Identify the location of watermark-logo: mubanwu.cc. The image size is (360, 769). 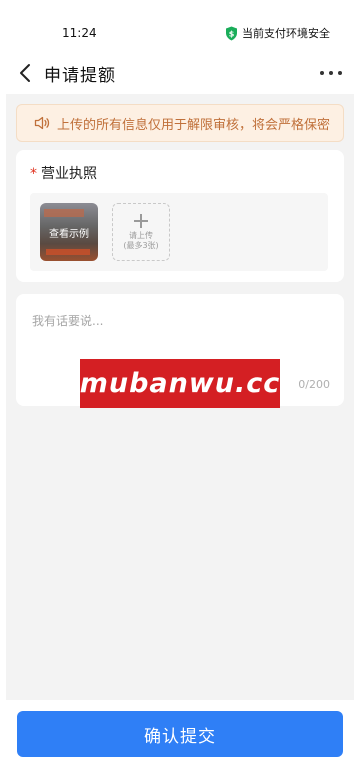
(180, 383).